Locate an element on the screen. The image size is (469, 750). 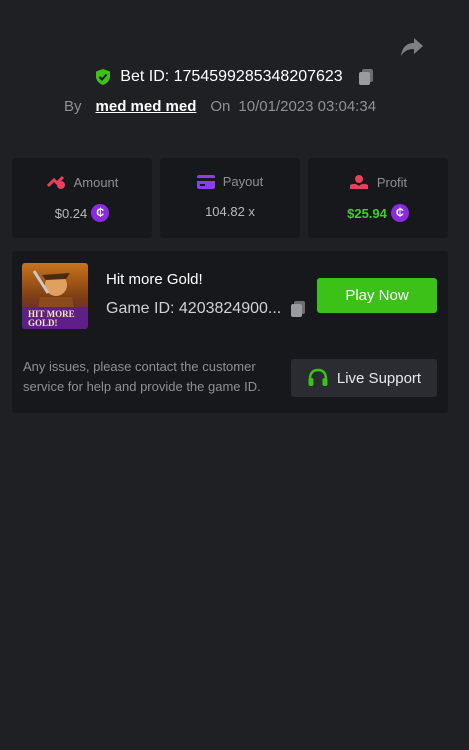
share-button is located at coordinates (412, 47).